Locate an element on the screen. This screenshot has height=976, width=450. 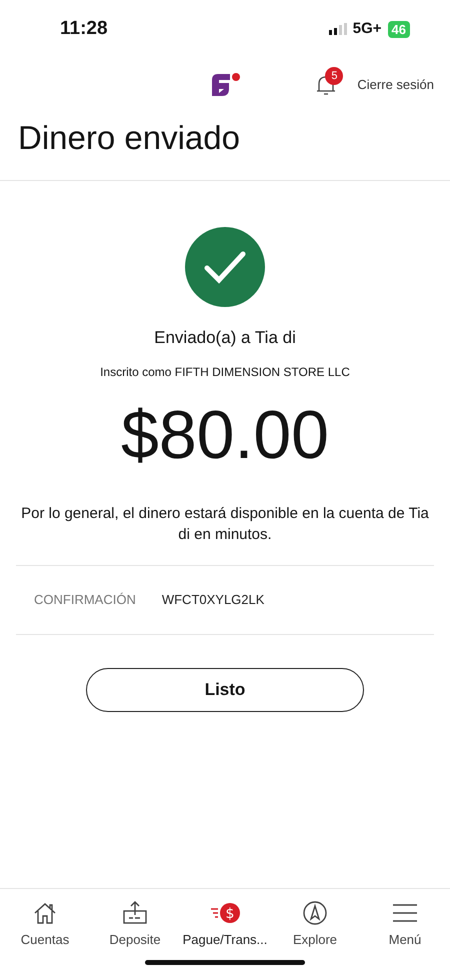
nav-tab: Cuentas is located at coordinates (45, 924).